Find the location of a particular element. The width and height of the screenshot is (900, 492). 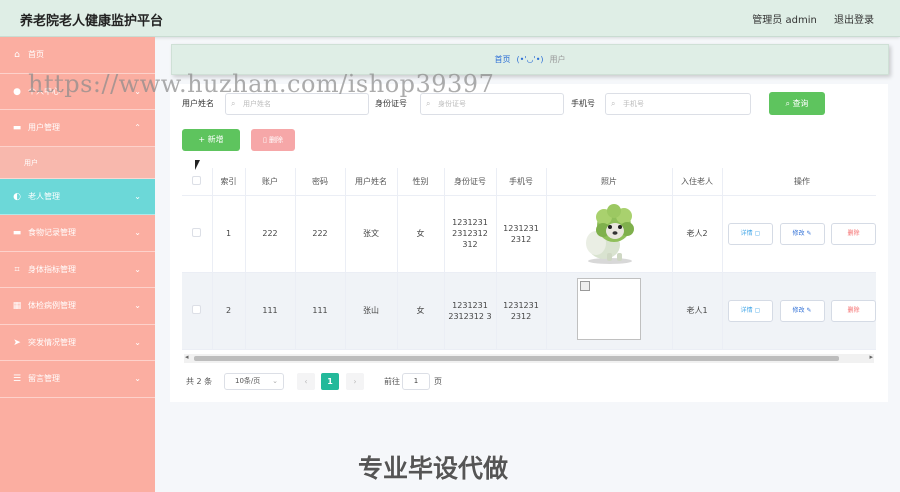

column-header: 用户姓名 is located at coordinates (371, 182).